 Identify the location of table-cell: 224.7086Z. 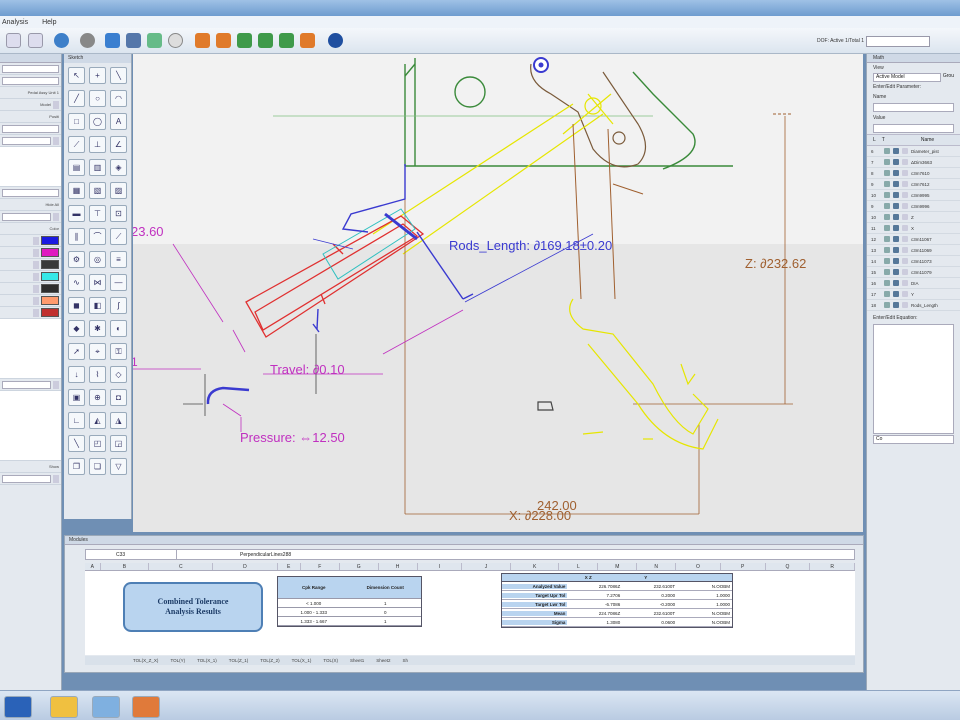
(594, 613).